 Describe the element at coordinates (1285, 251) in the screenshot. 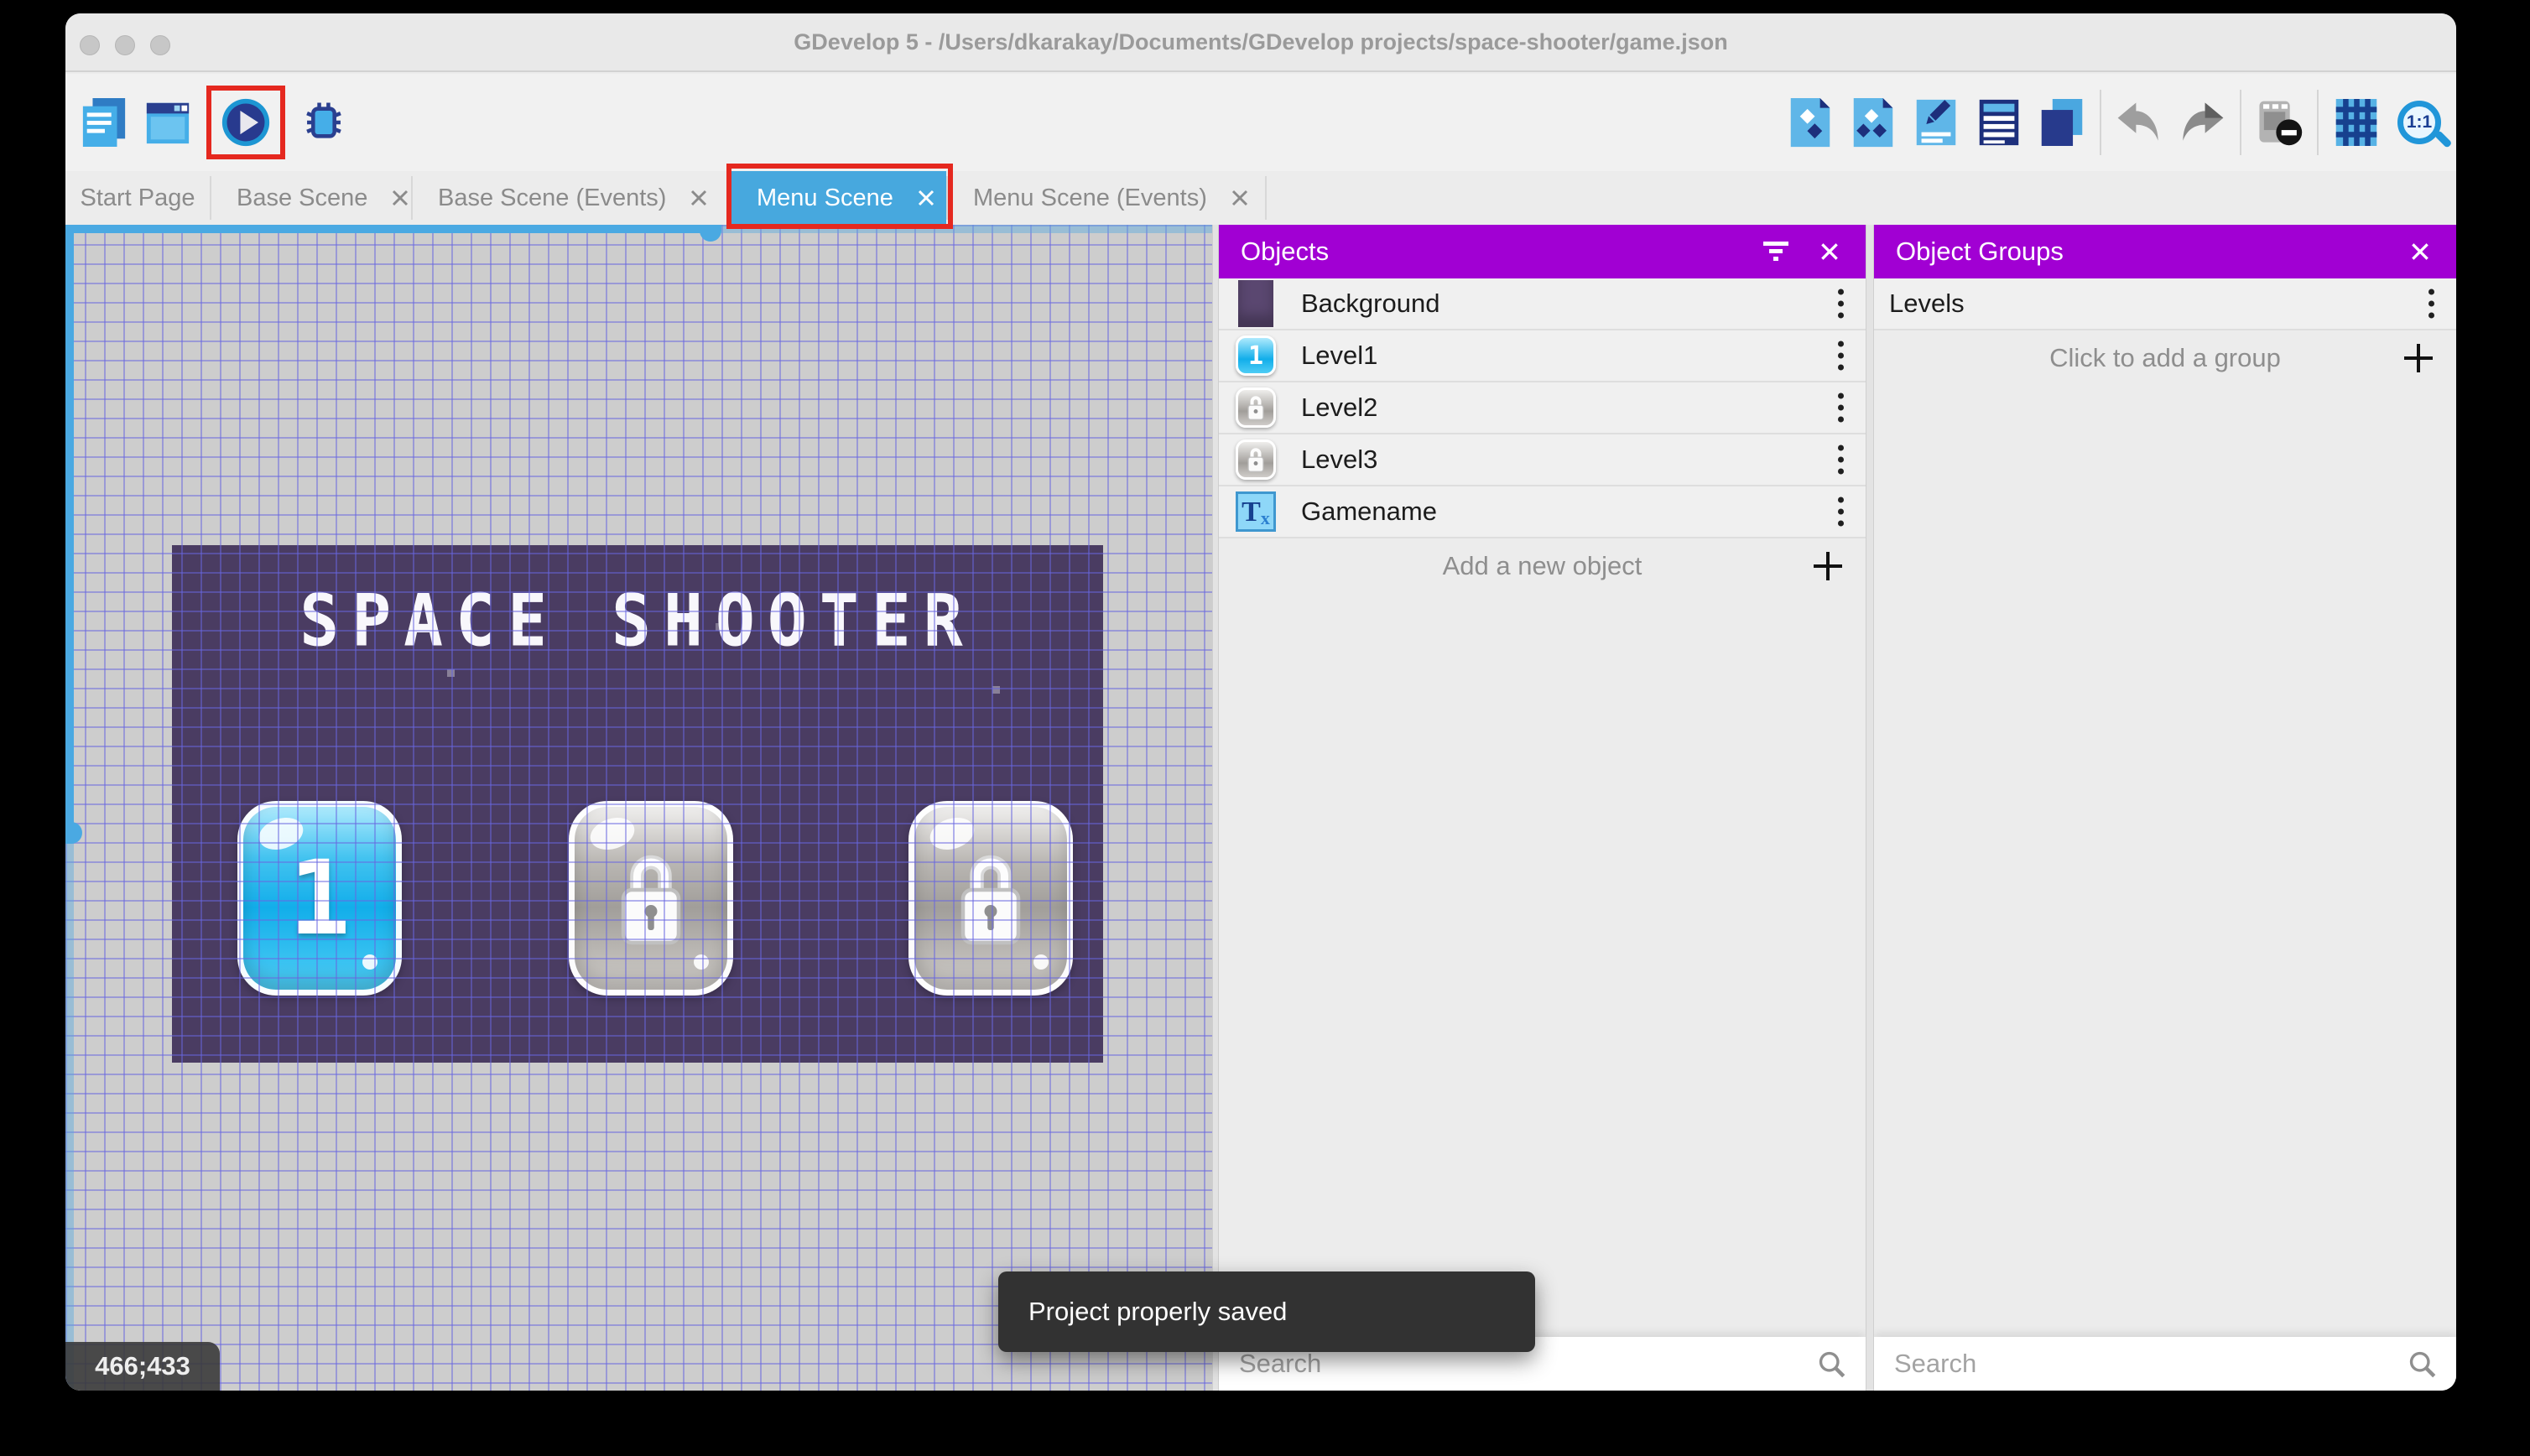

I see `objects-panel-title: Objects` at that location.